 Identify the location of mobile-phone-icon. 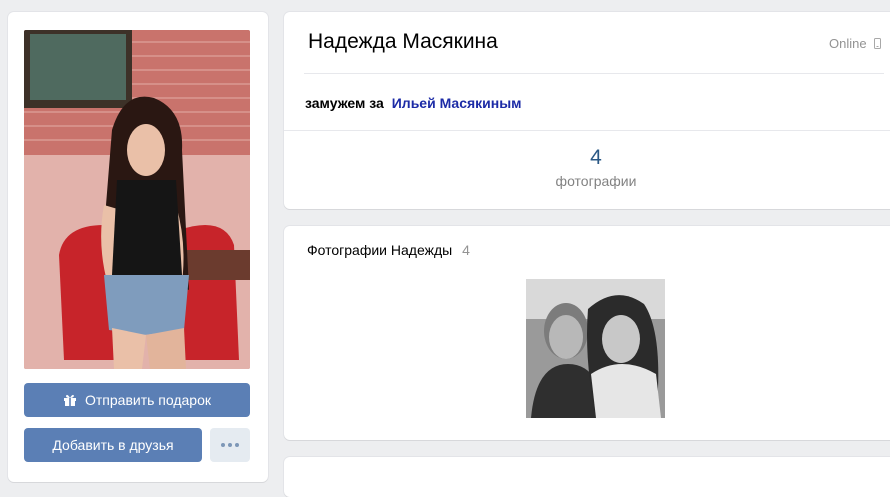
(877, 43).